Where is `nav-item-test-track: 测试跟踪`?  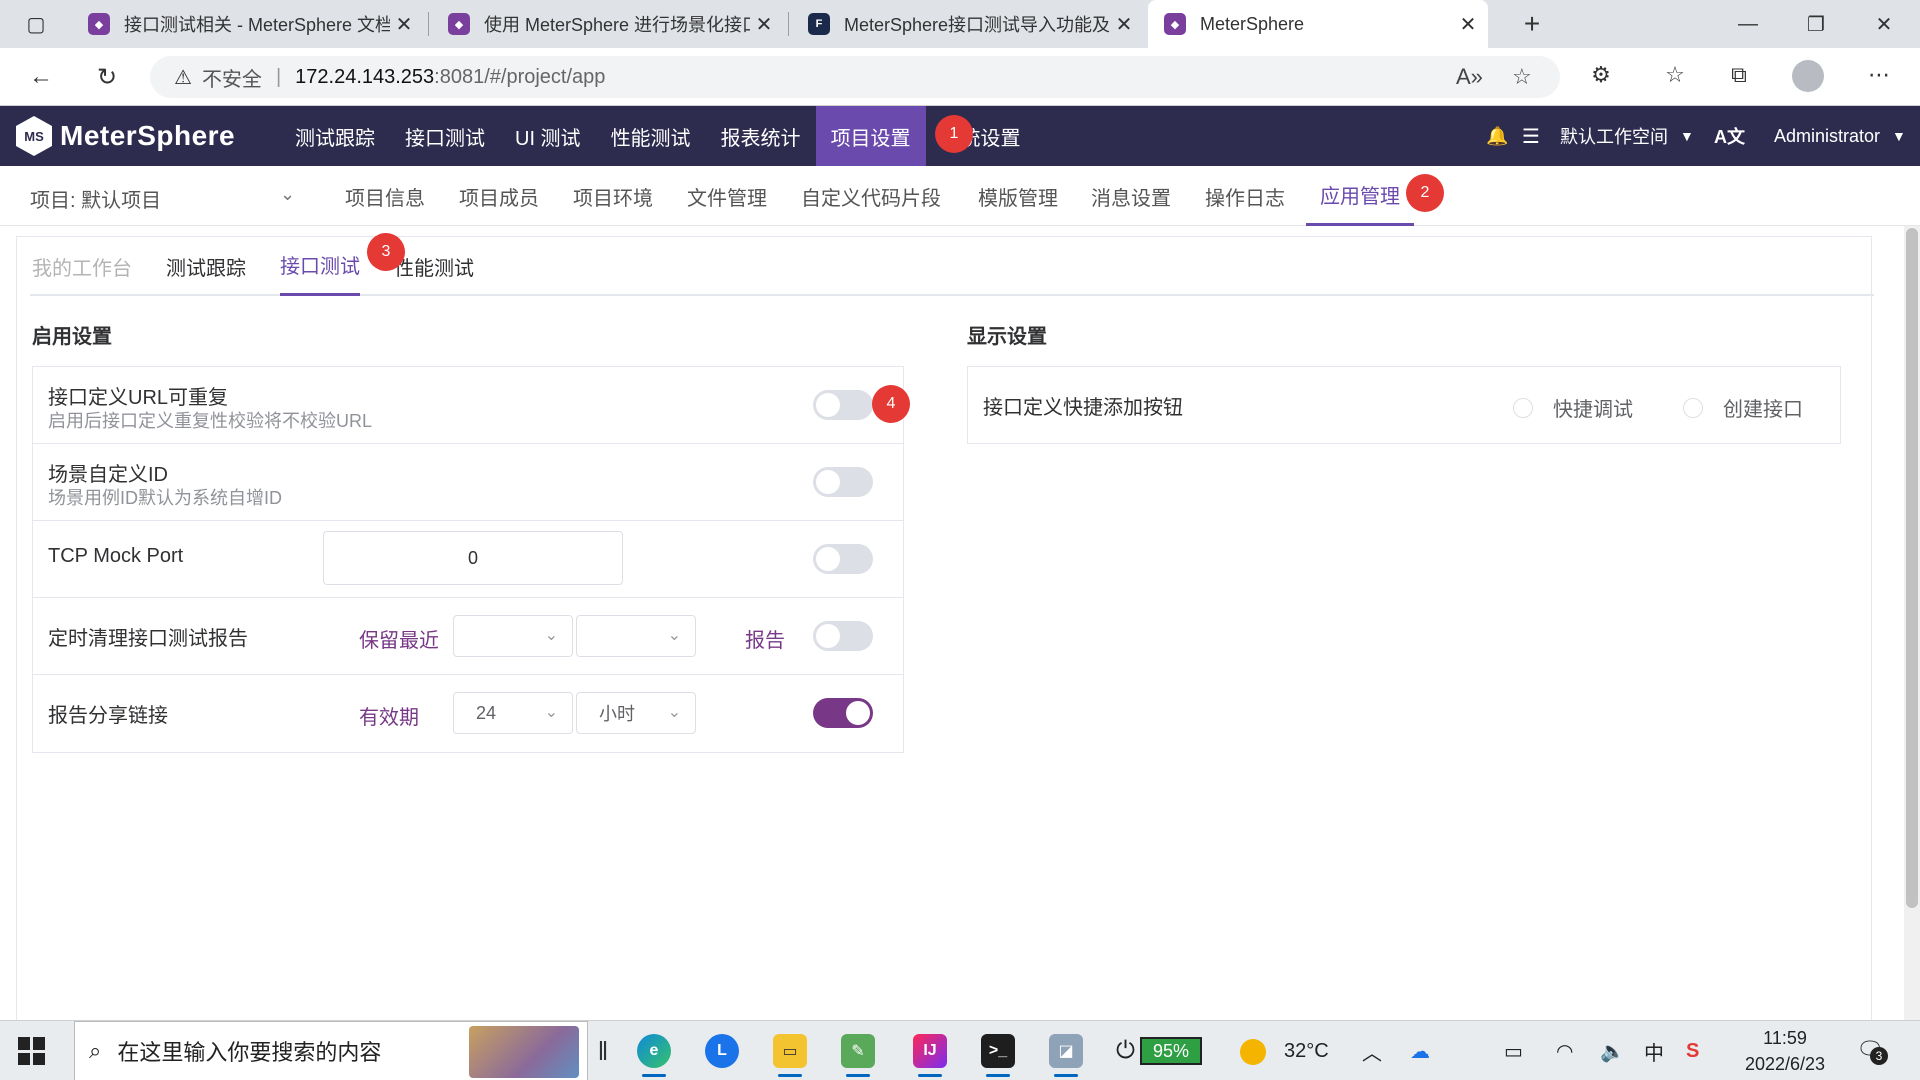 nav-item-test-track: 测试跟踪 is located at coordinates (335, 136).